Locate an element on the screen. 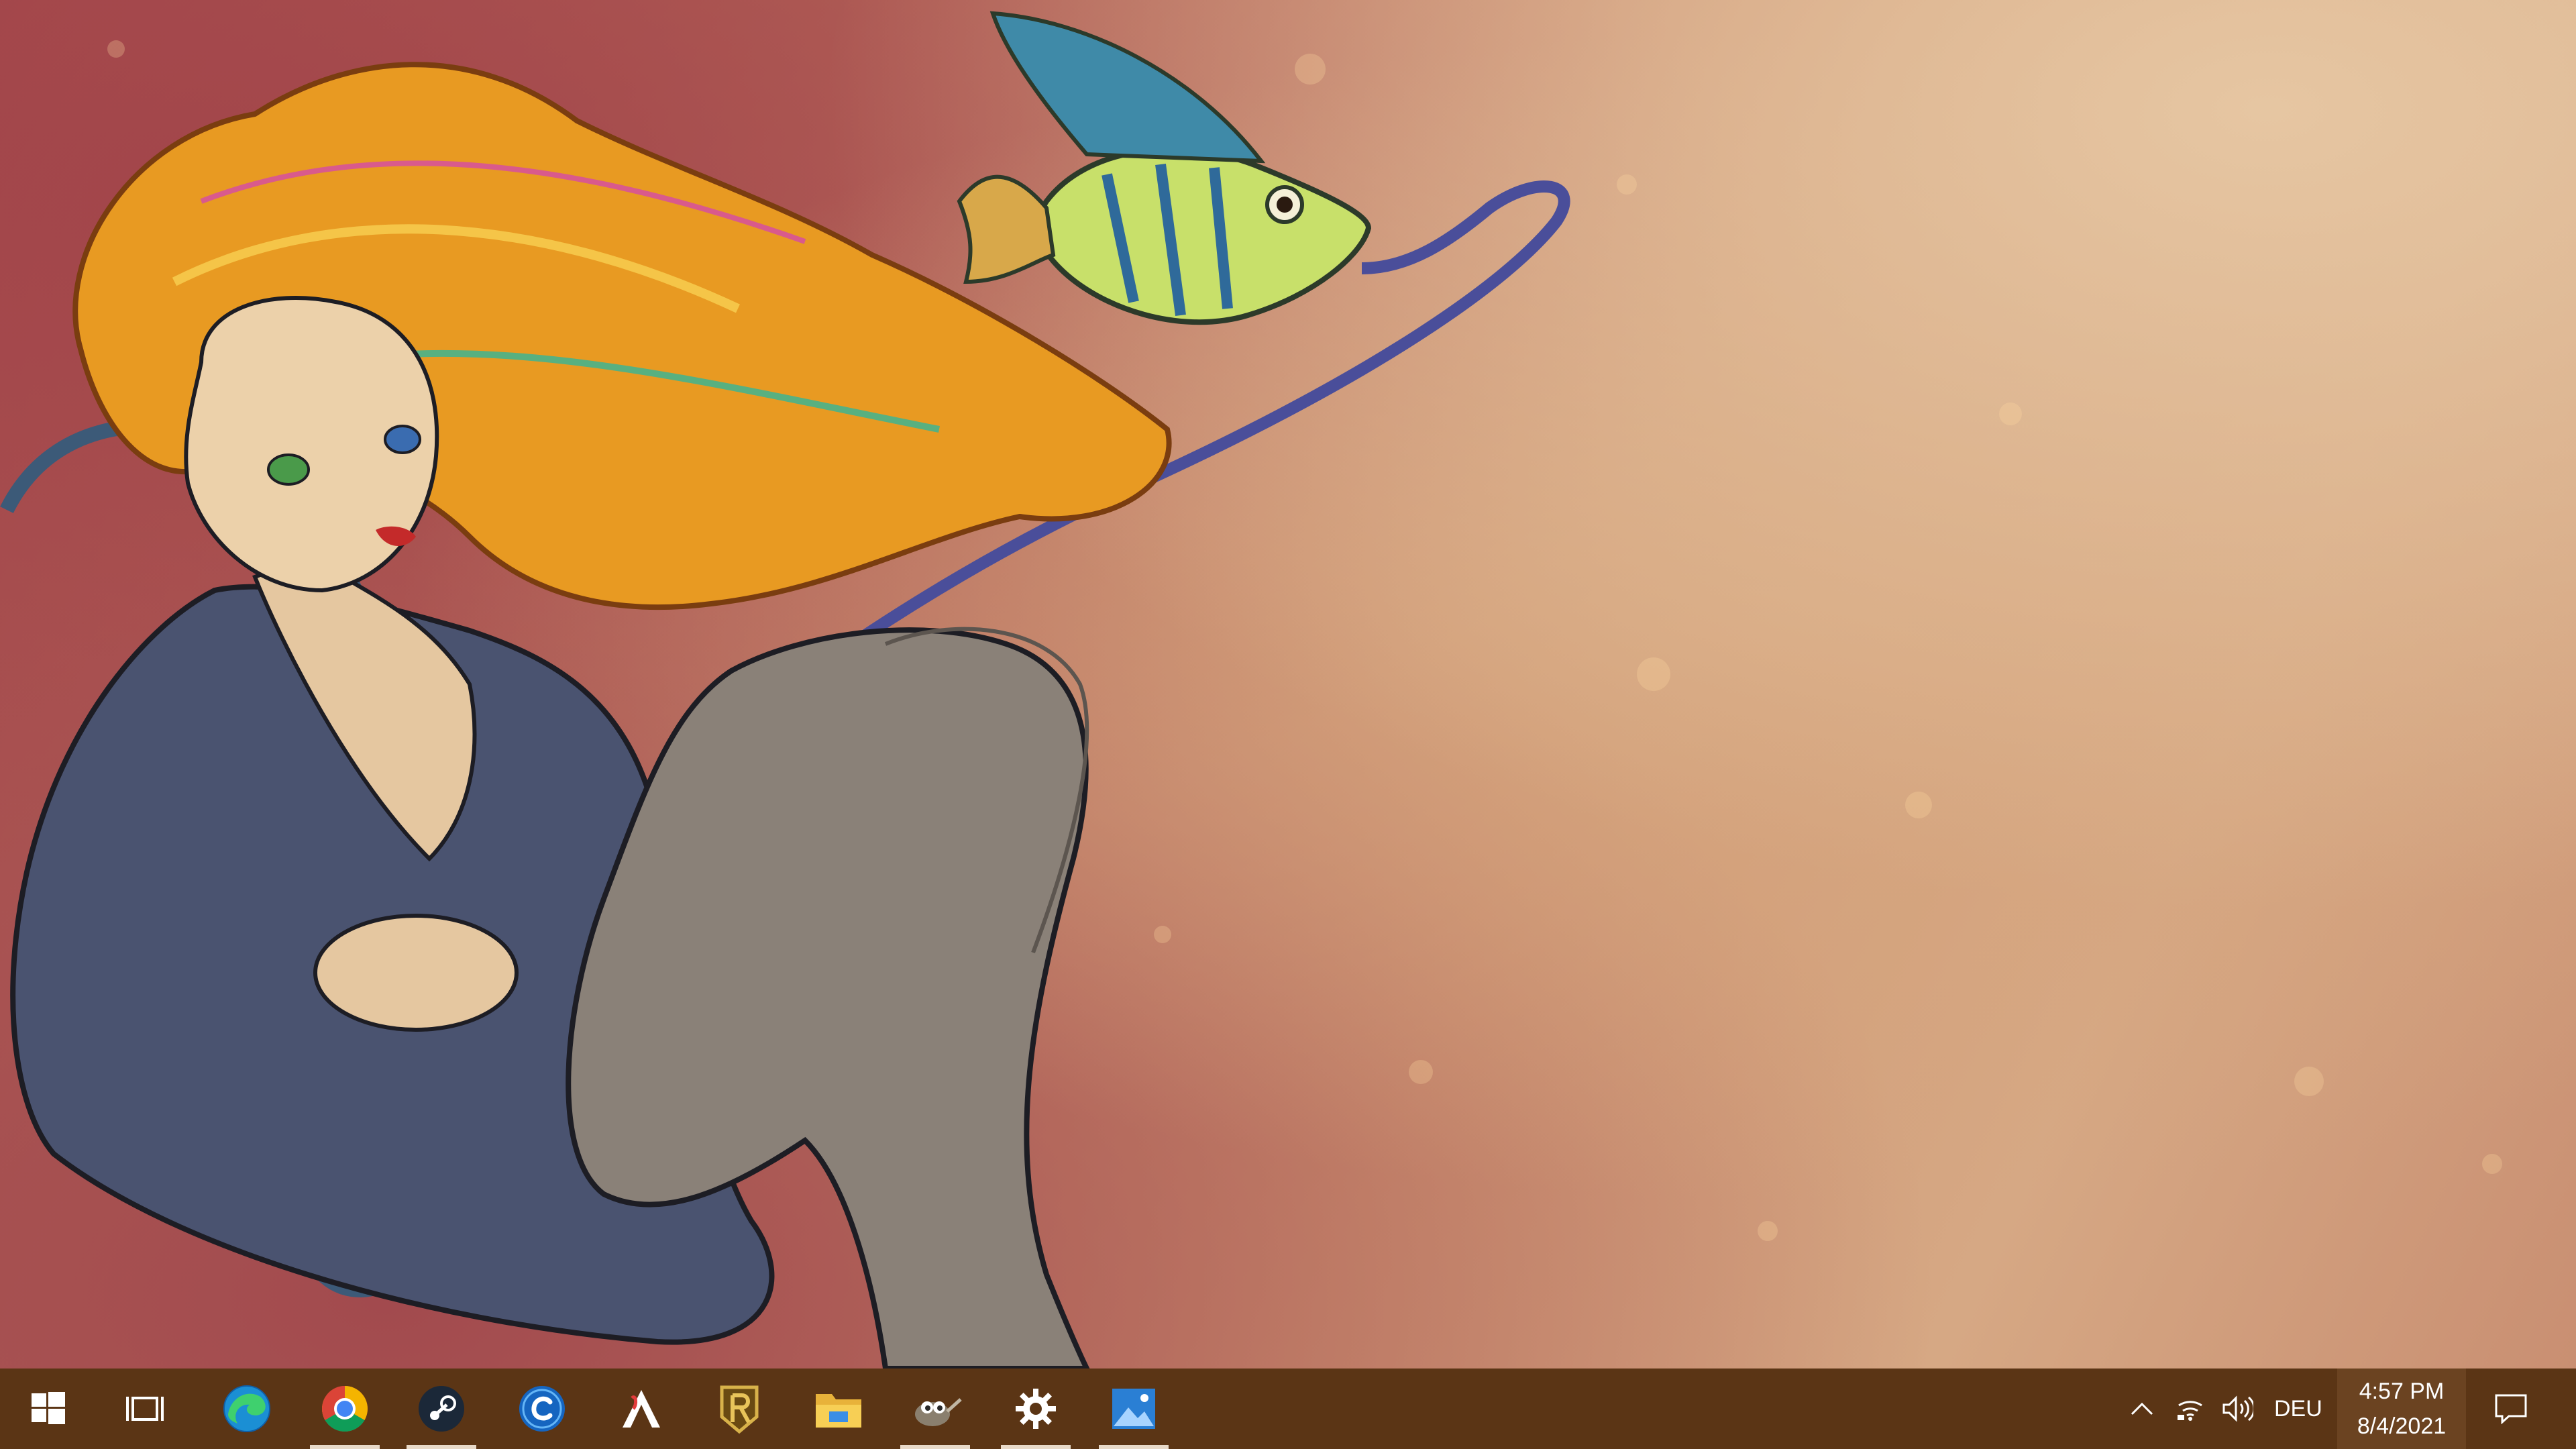 The height and width of the screenshot is (1449, 2576). clock-time: 4:57 PM is located at coordinates (2402, 1391).